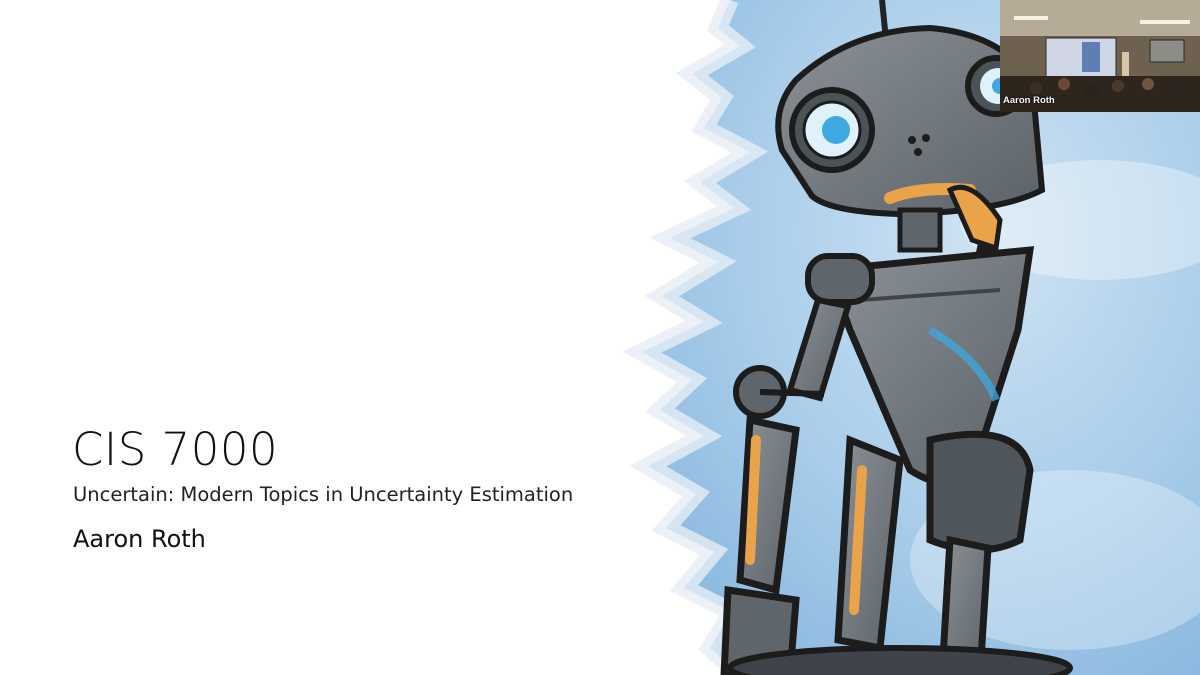 This screenshot has height=675, width=1200. What do you see at coordinates (139, 539) in the screenshot?
I see `author-name: Aaron Roth` at bounding box center [139, 539].